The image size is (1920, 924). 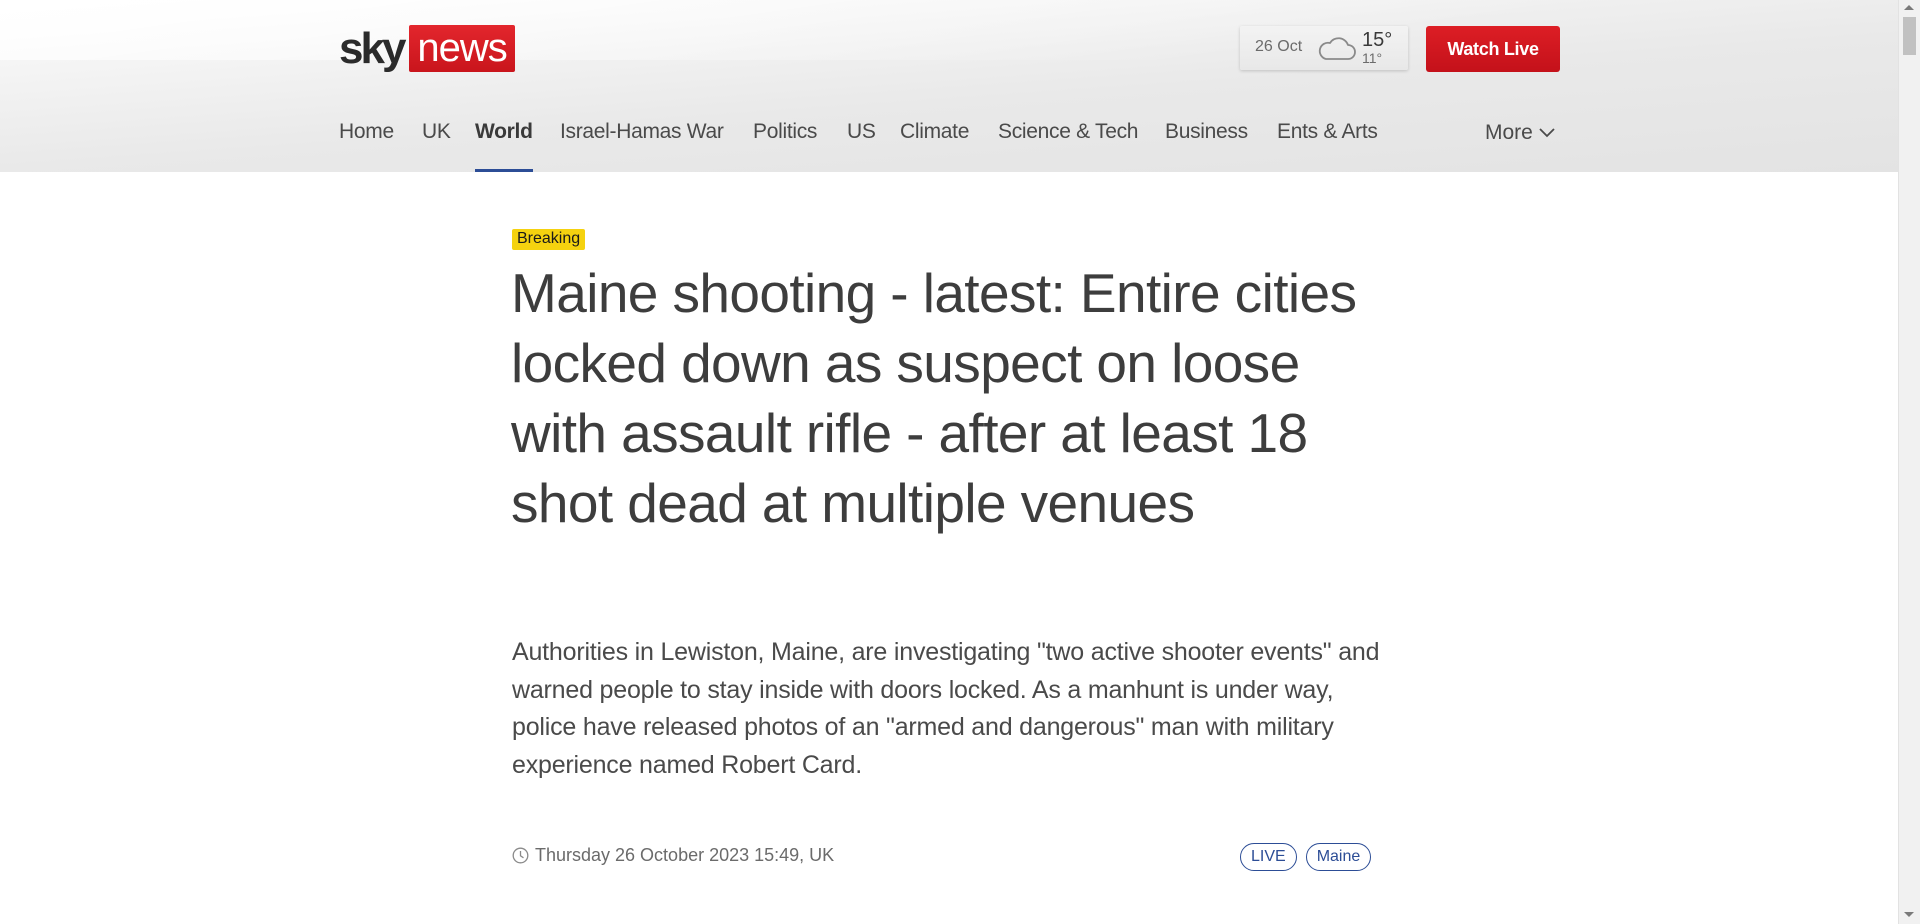 What do you see at coordinates (934, 146) in the screenshot?
I see `nav-item-climate: Climate` at bounding box center [934, 146].